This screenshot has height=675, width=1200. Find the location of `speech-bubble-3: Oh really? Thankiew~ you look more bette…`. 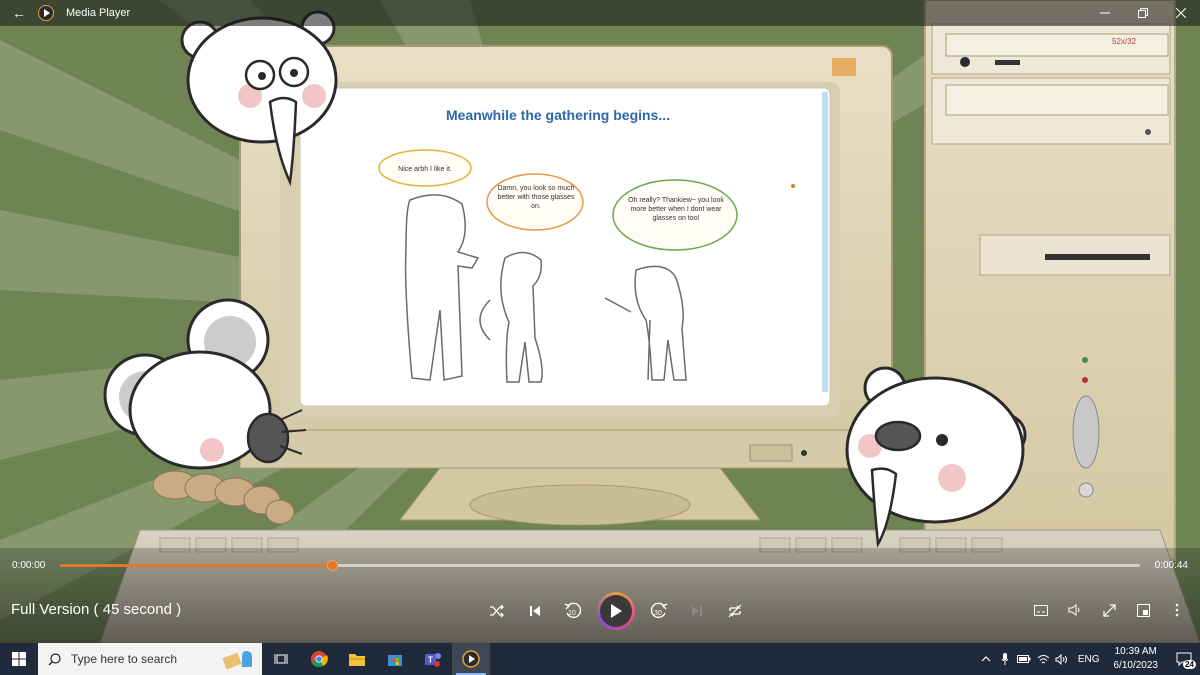

speech-bubble-3: Oh really? Thankiew~ you look more bette… is located at coordinates (676, 209).